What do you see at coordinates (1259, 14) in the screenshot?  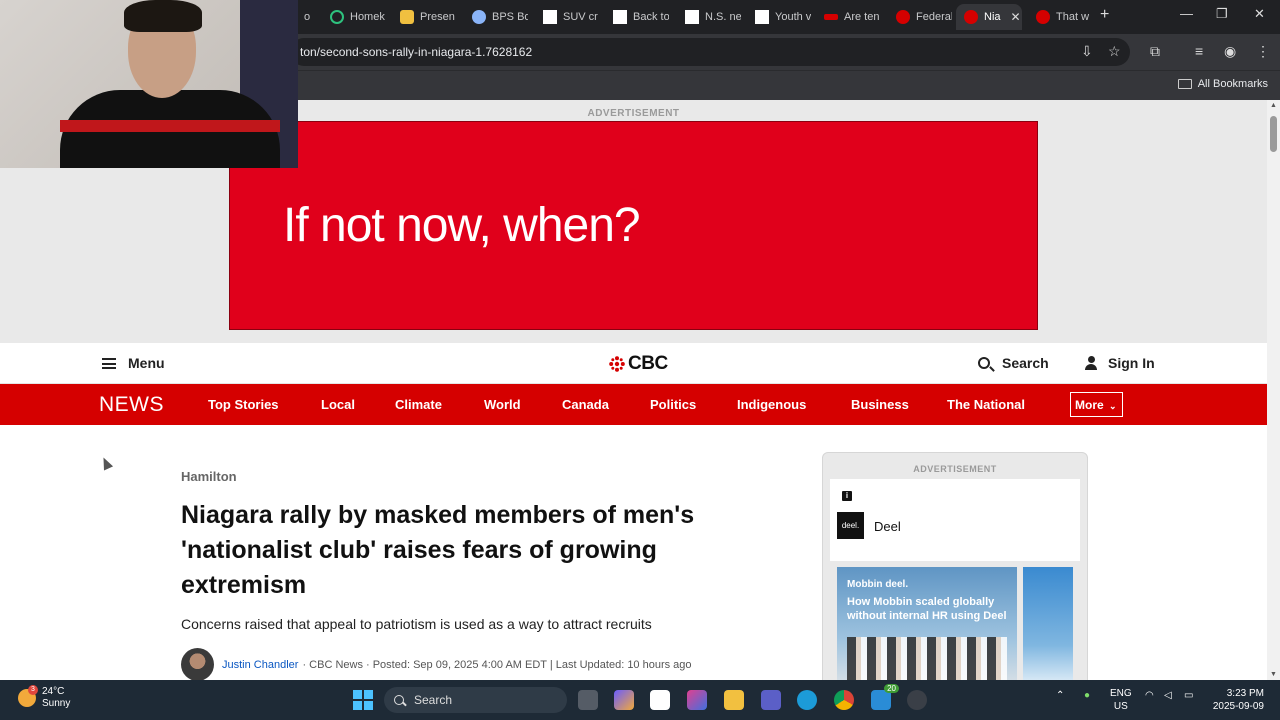 I see `close-window-icon: ✕` at bounding box center [1259, 14].